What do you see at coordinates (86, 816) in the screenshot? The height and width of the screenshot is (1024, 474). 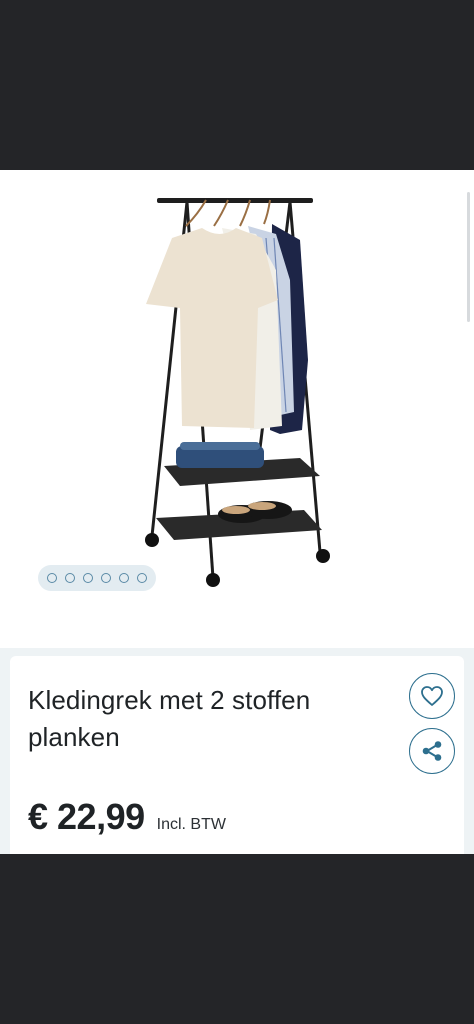 I see `product-price: € 22,99` at bounding box center [86, 816].